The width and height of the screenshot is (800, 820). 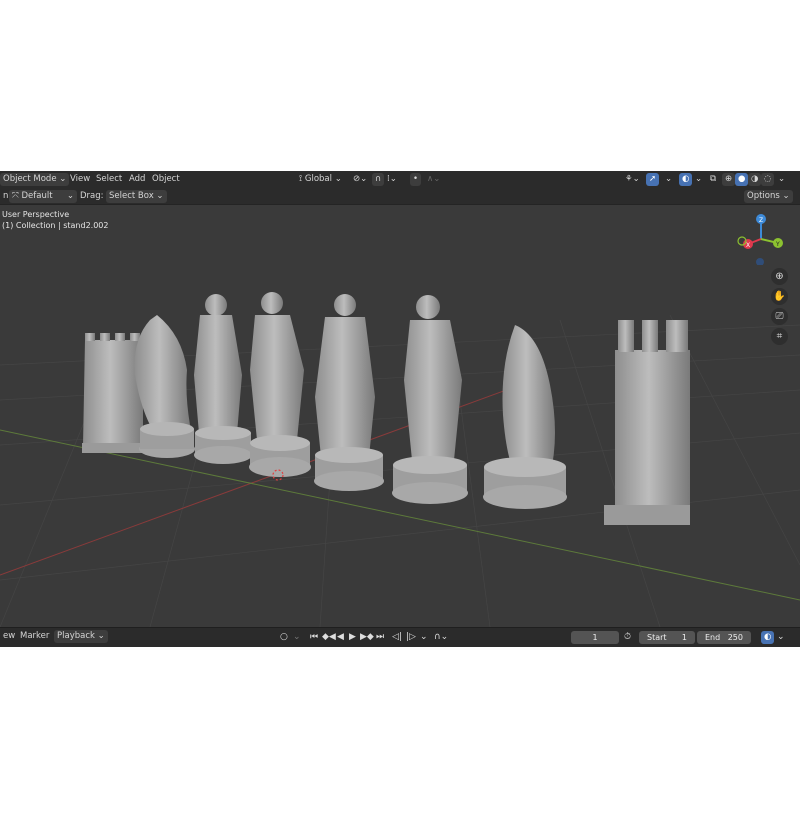 I want to click on drag-value: Select Box, so click(x=131, y=196).